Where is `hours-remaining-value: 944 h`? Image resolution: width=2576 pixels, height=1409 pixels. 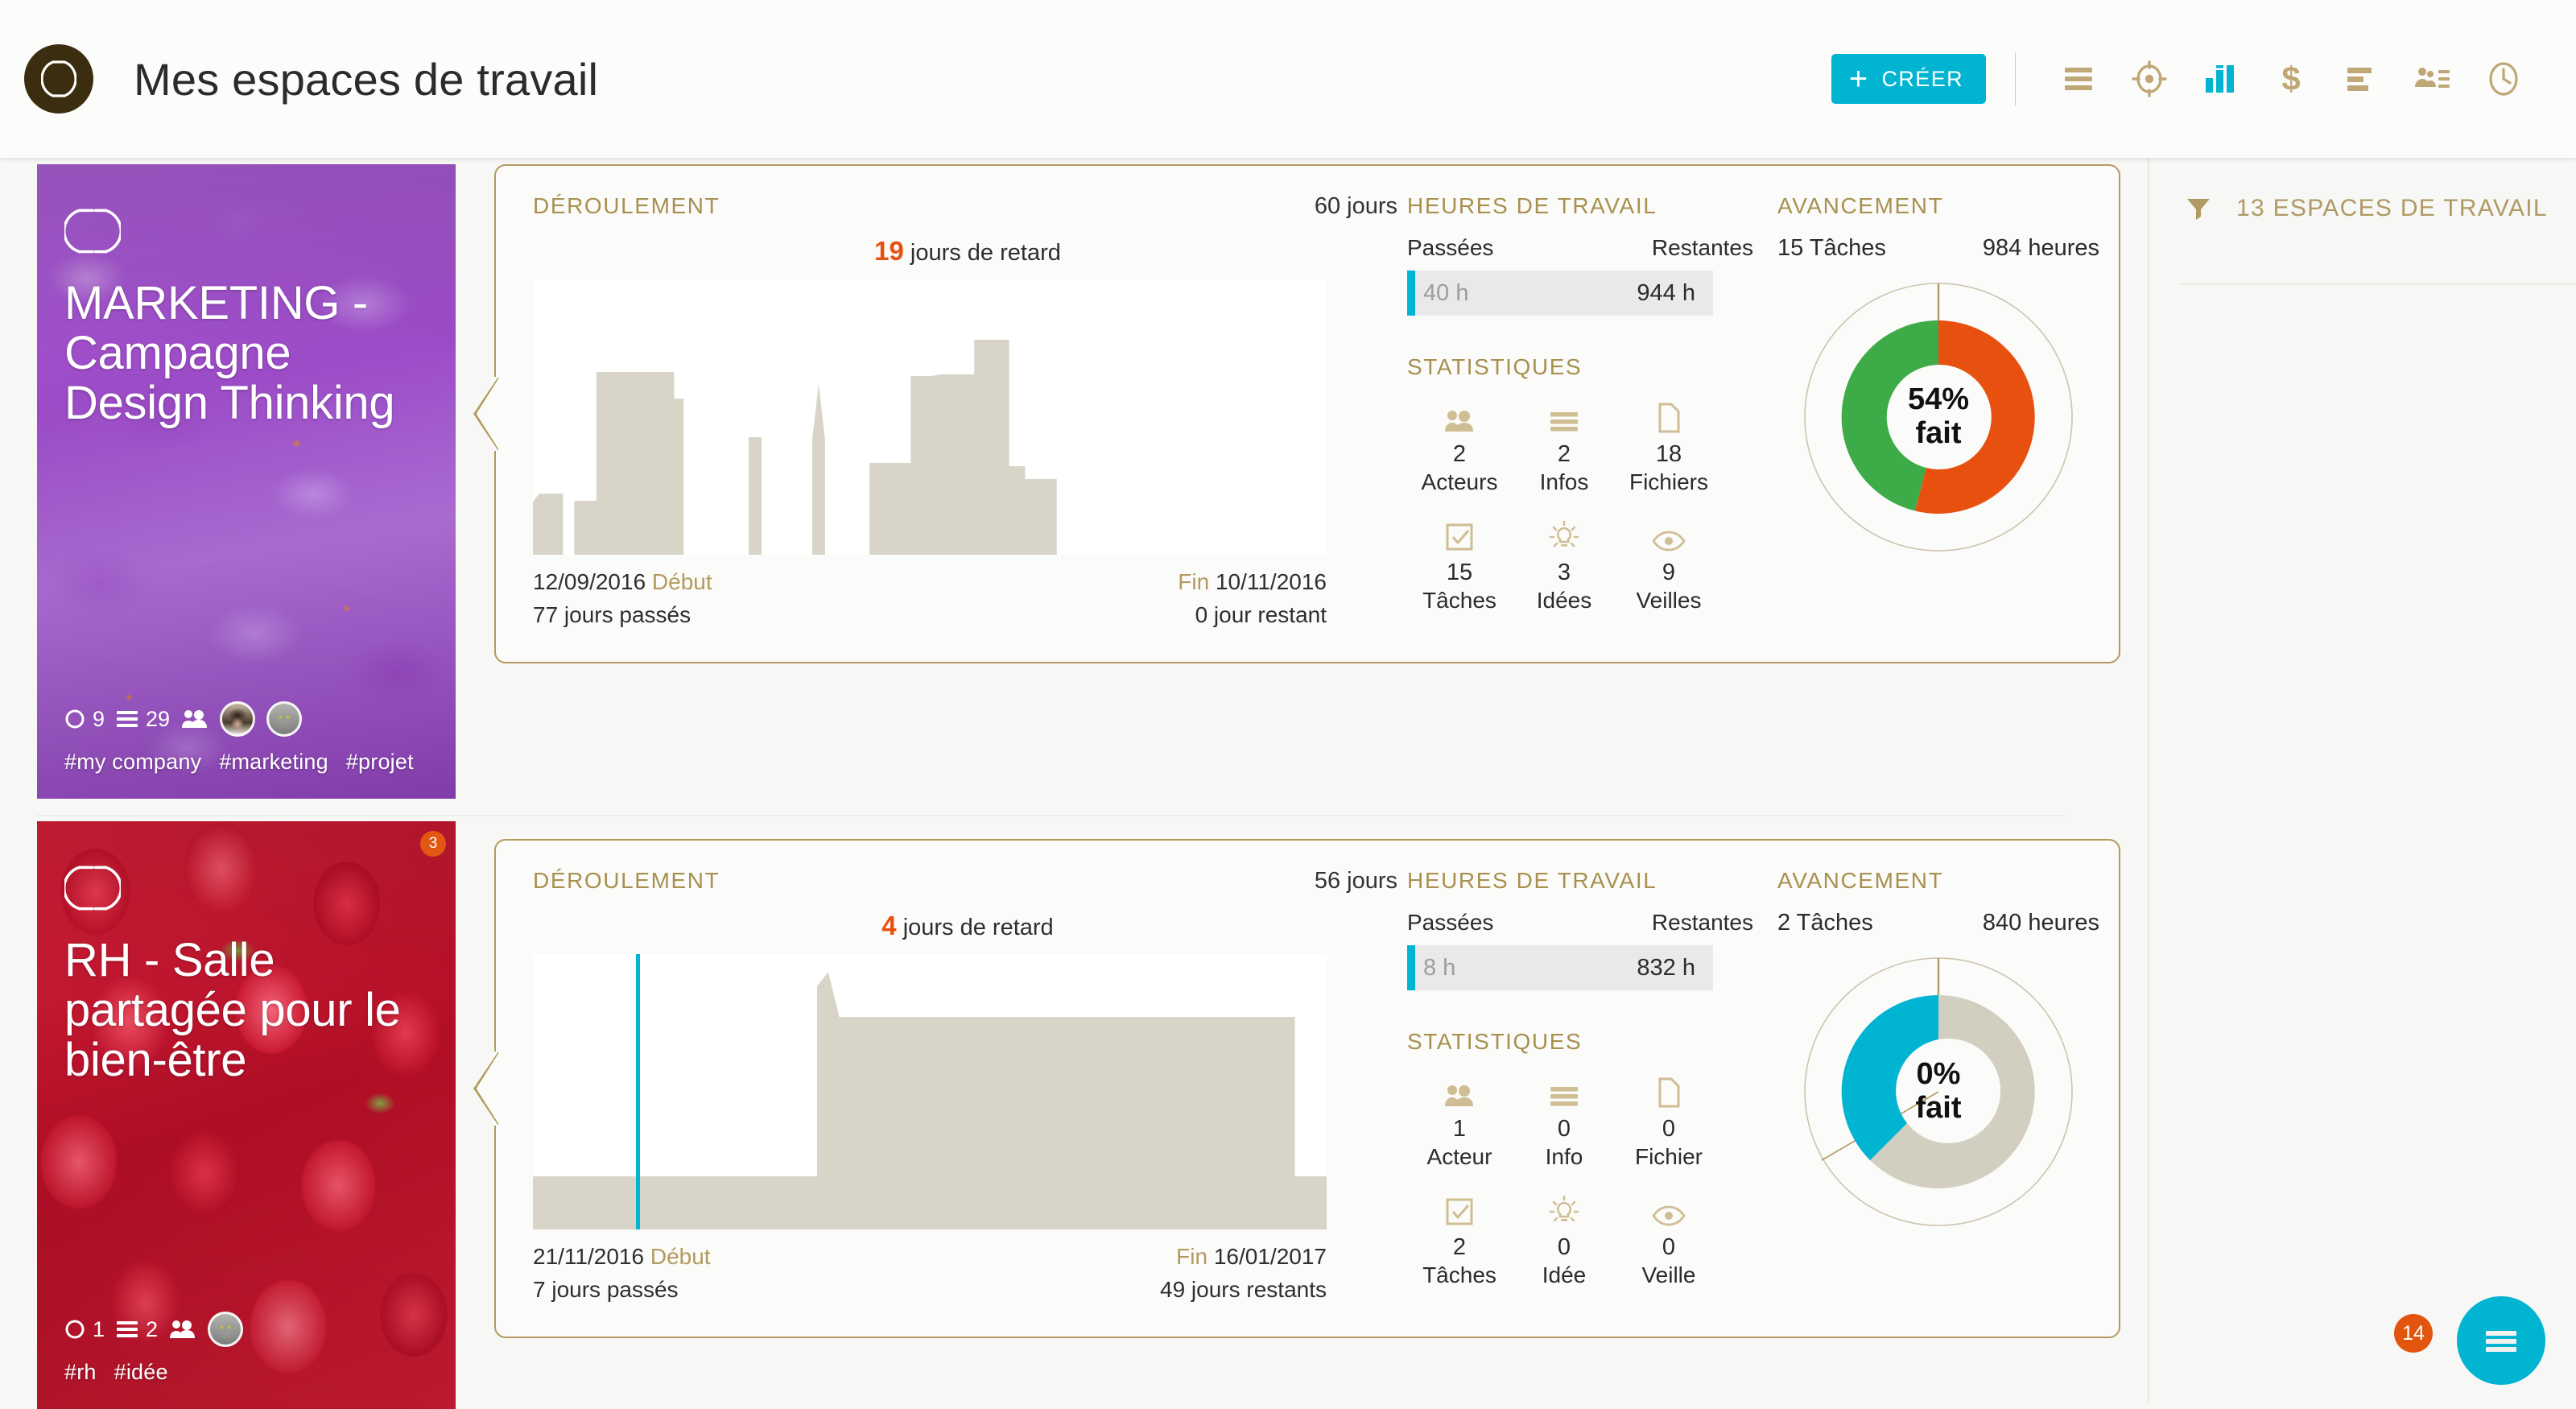
hours-remaining-value: 944 h is located at coordinates (1666, 292).